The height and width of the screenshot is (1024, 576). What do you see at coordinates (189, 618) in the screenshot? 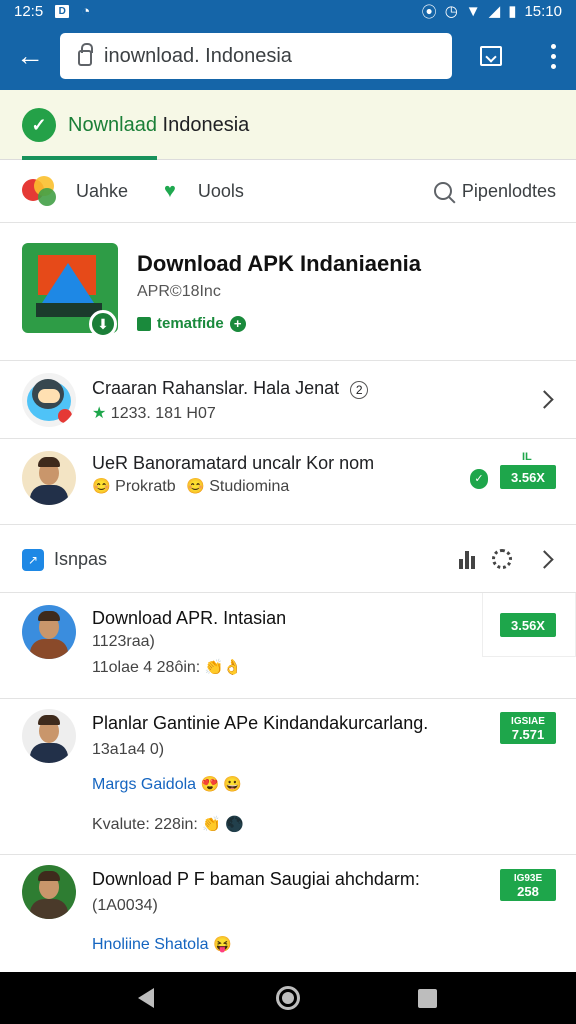
I see `item-title: Download APR. Intasian` at bounding box center [189, 618].